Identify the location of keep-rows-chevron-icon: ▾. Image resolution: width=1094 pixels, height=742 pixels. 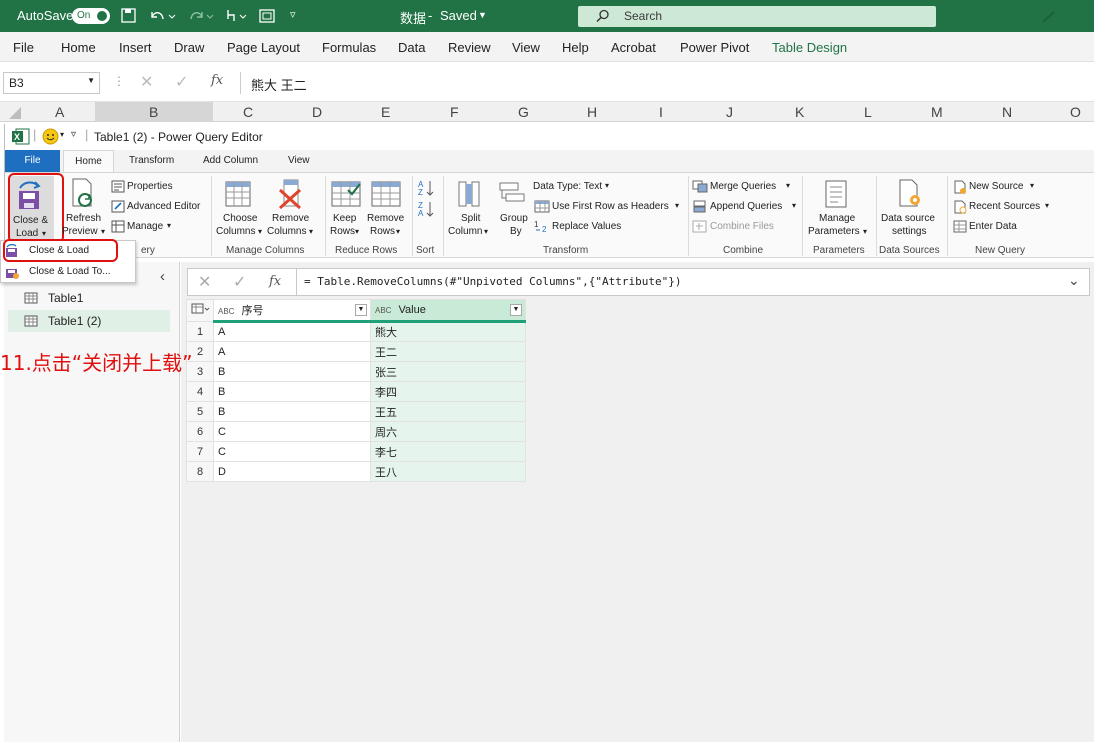
(357, 232).